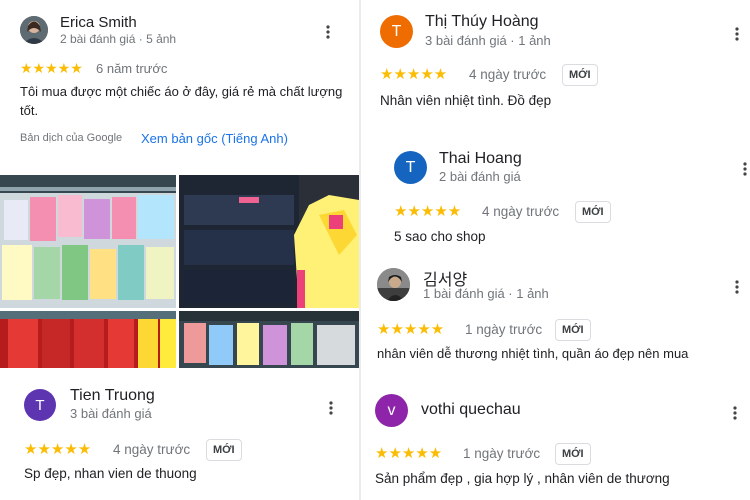 The height and width of the screenshot is (500, 750). What do you see at coordinates (471, 410) in the screenshot?
I see `reviewer-name: vothi quechau` at bounding box center [471, 410].